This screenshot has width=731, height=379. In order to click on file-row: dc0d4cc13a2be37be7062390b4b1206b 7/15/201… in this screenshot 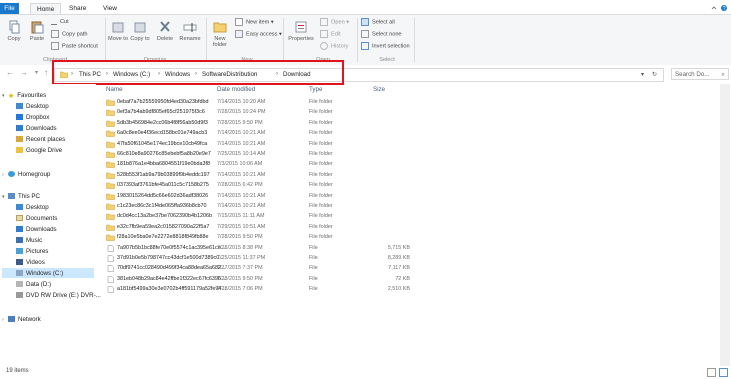, I will do `click(300, 216)`.